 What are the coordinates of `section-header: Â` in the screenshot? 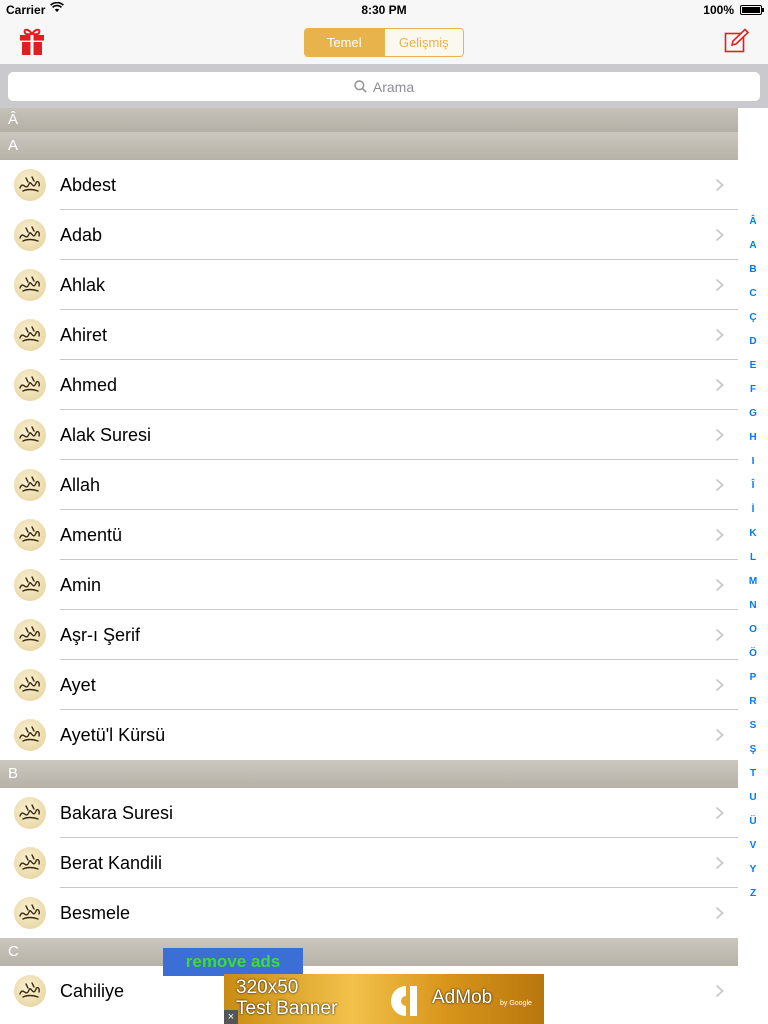 It's located at (369, 120).